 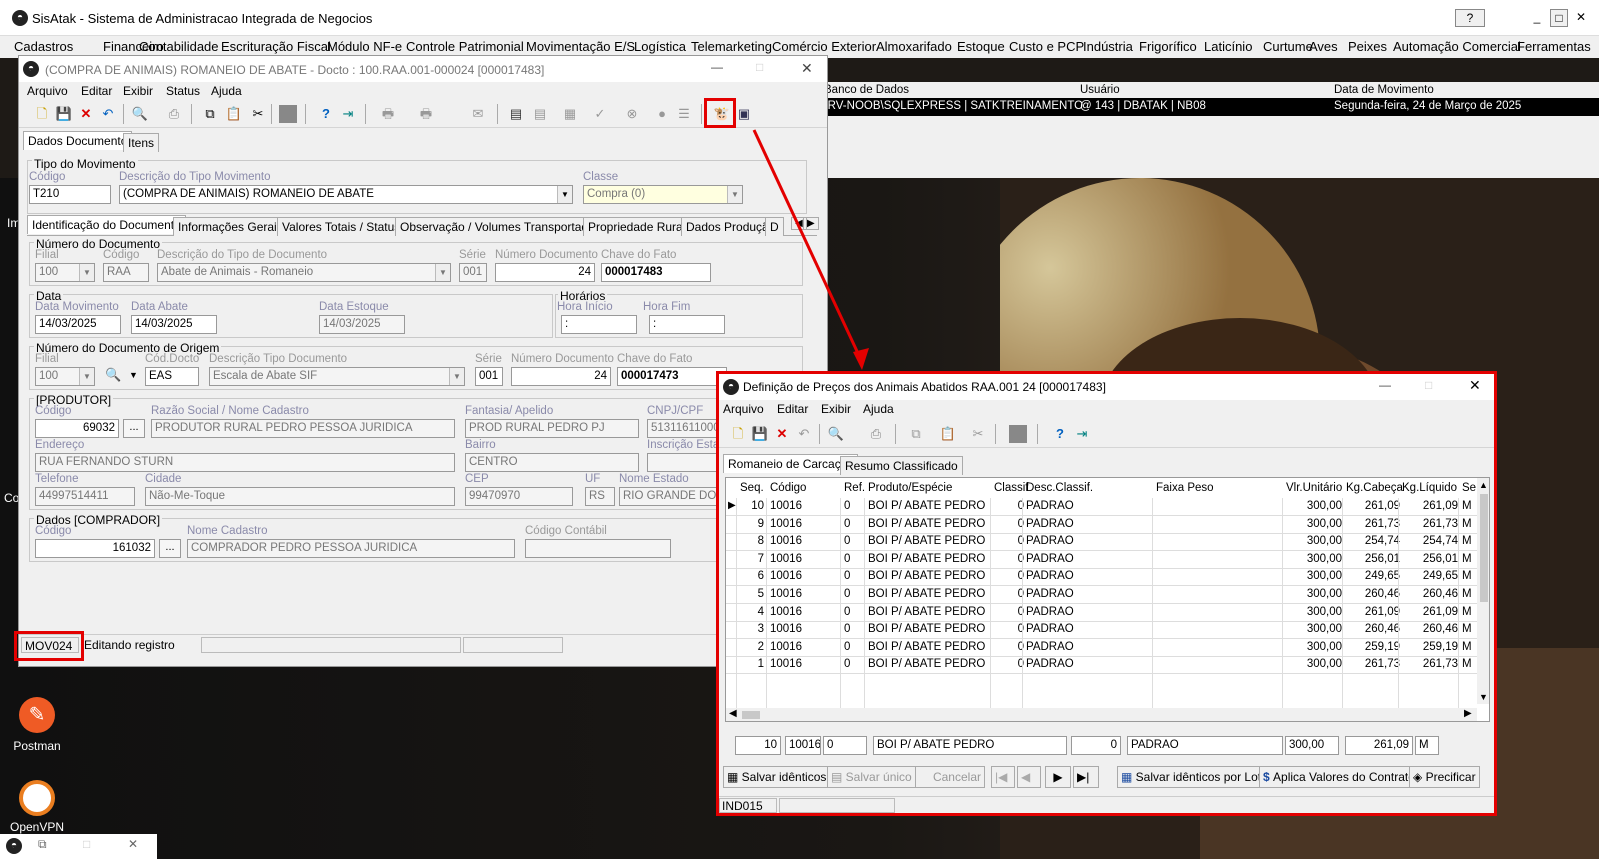 I want to click on tab-resumo-classificado: Resumo Classificado, so click(x=901, y=465).